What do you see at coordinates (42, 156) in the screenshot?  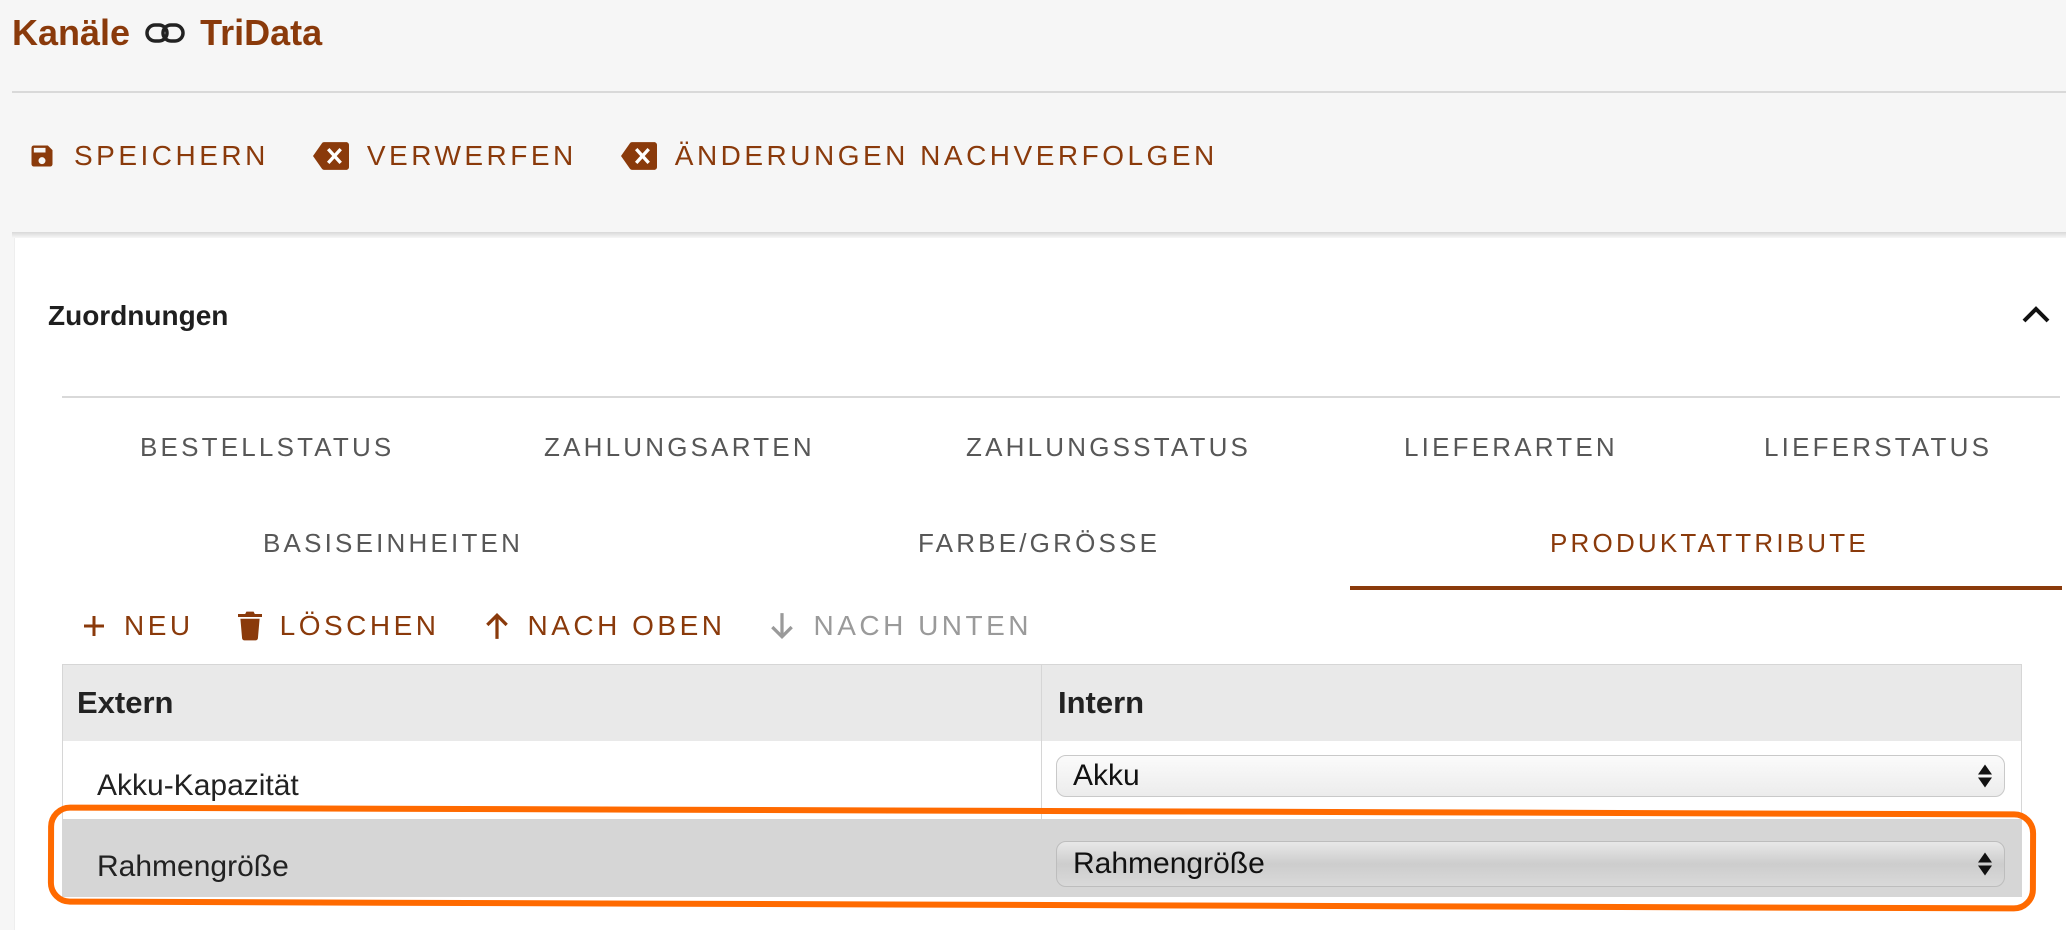 I see `floppy-disk-icon` at bounding box center [42, 156].